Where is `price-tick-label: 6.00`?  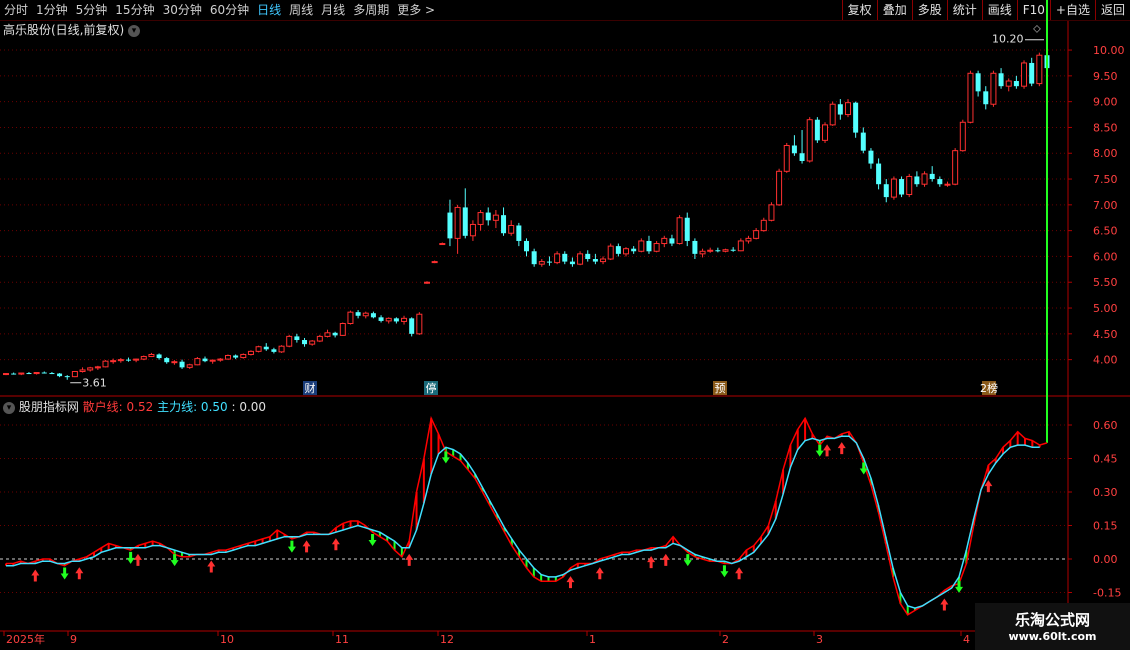
price-tick-label: 6.00 is located at coordinates (1105, 256).